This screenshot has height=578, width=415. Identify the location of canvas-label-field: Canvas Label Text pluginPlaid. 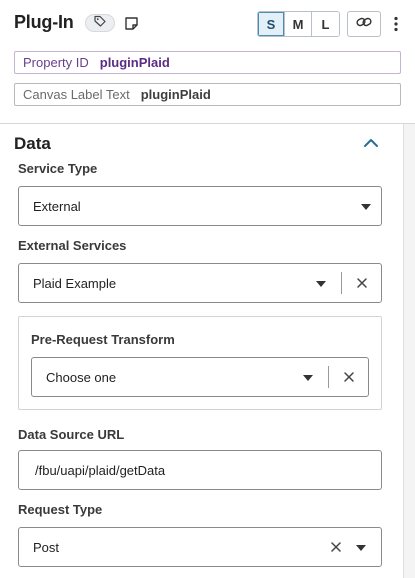
(207, 94).